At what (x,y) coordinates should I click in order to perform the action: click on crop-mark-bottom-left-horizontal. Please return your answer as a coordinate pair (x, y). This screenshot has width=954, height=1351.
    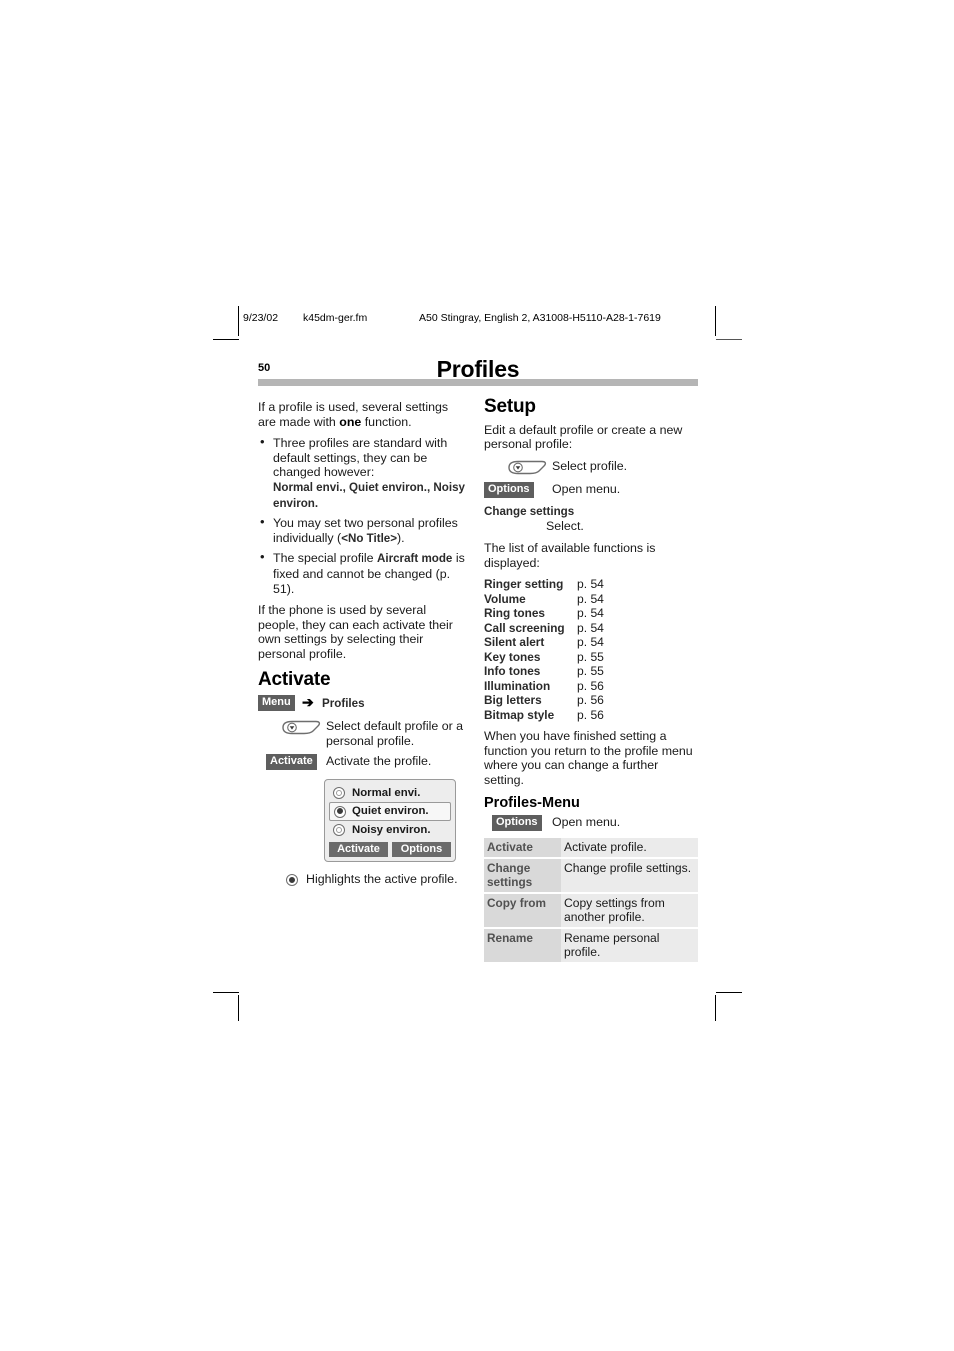
    Looking at the image, I should click on (226, 992).